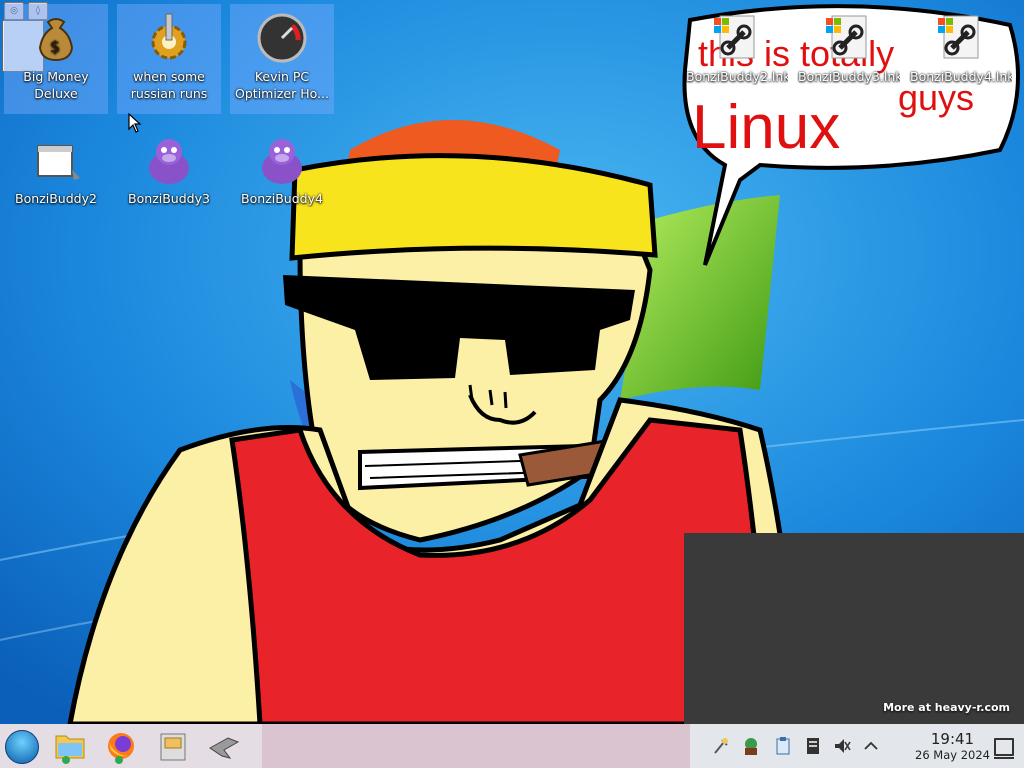 The height and width of the screenshot is (768, 1024). What do you see at coordinates (135, 123) in the screenshot?
I see `mouse-cursor-icon` at bounding box center [135, 123].